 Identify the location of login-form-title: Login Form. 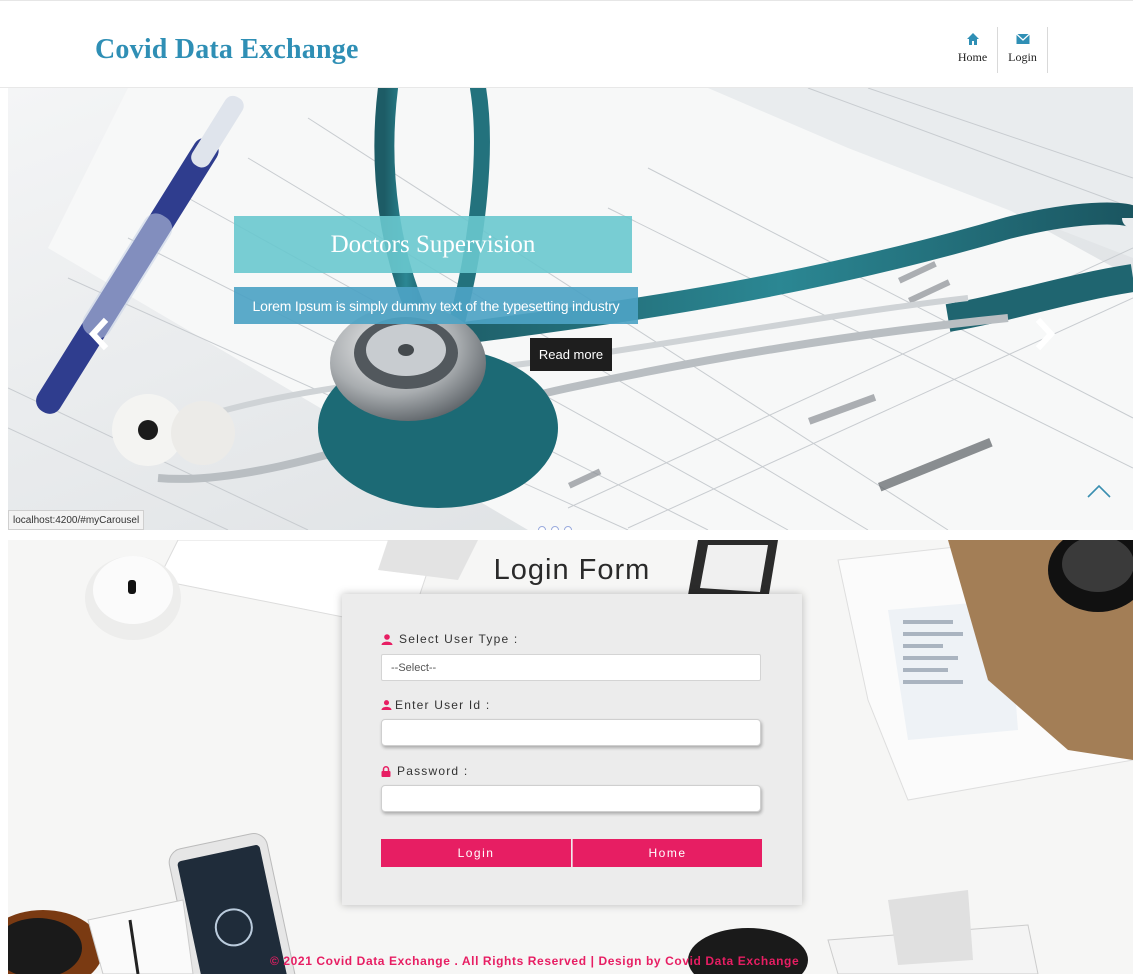
(572, 570).